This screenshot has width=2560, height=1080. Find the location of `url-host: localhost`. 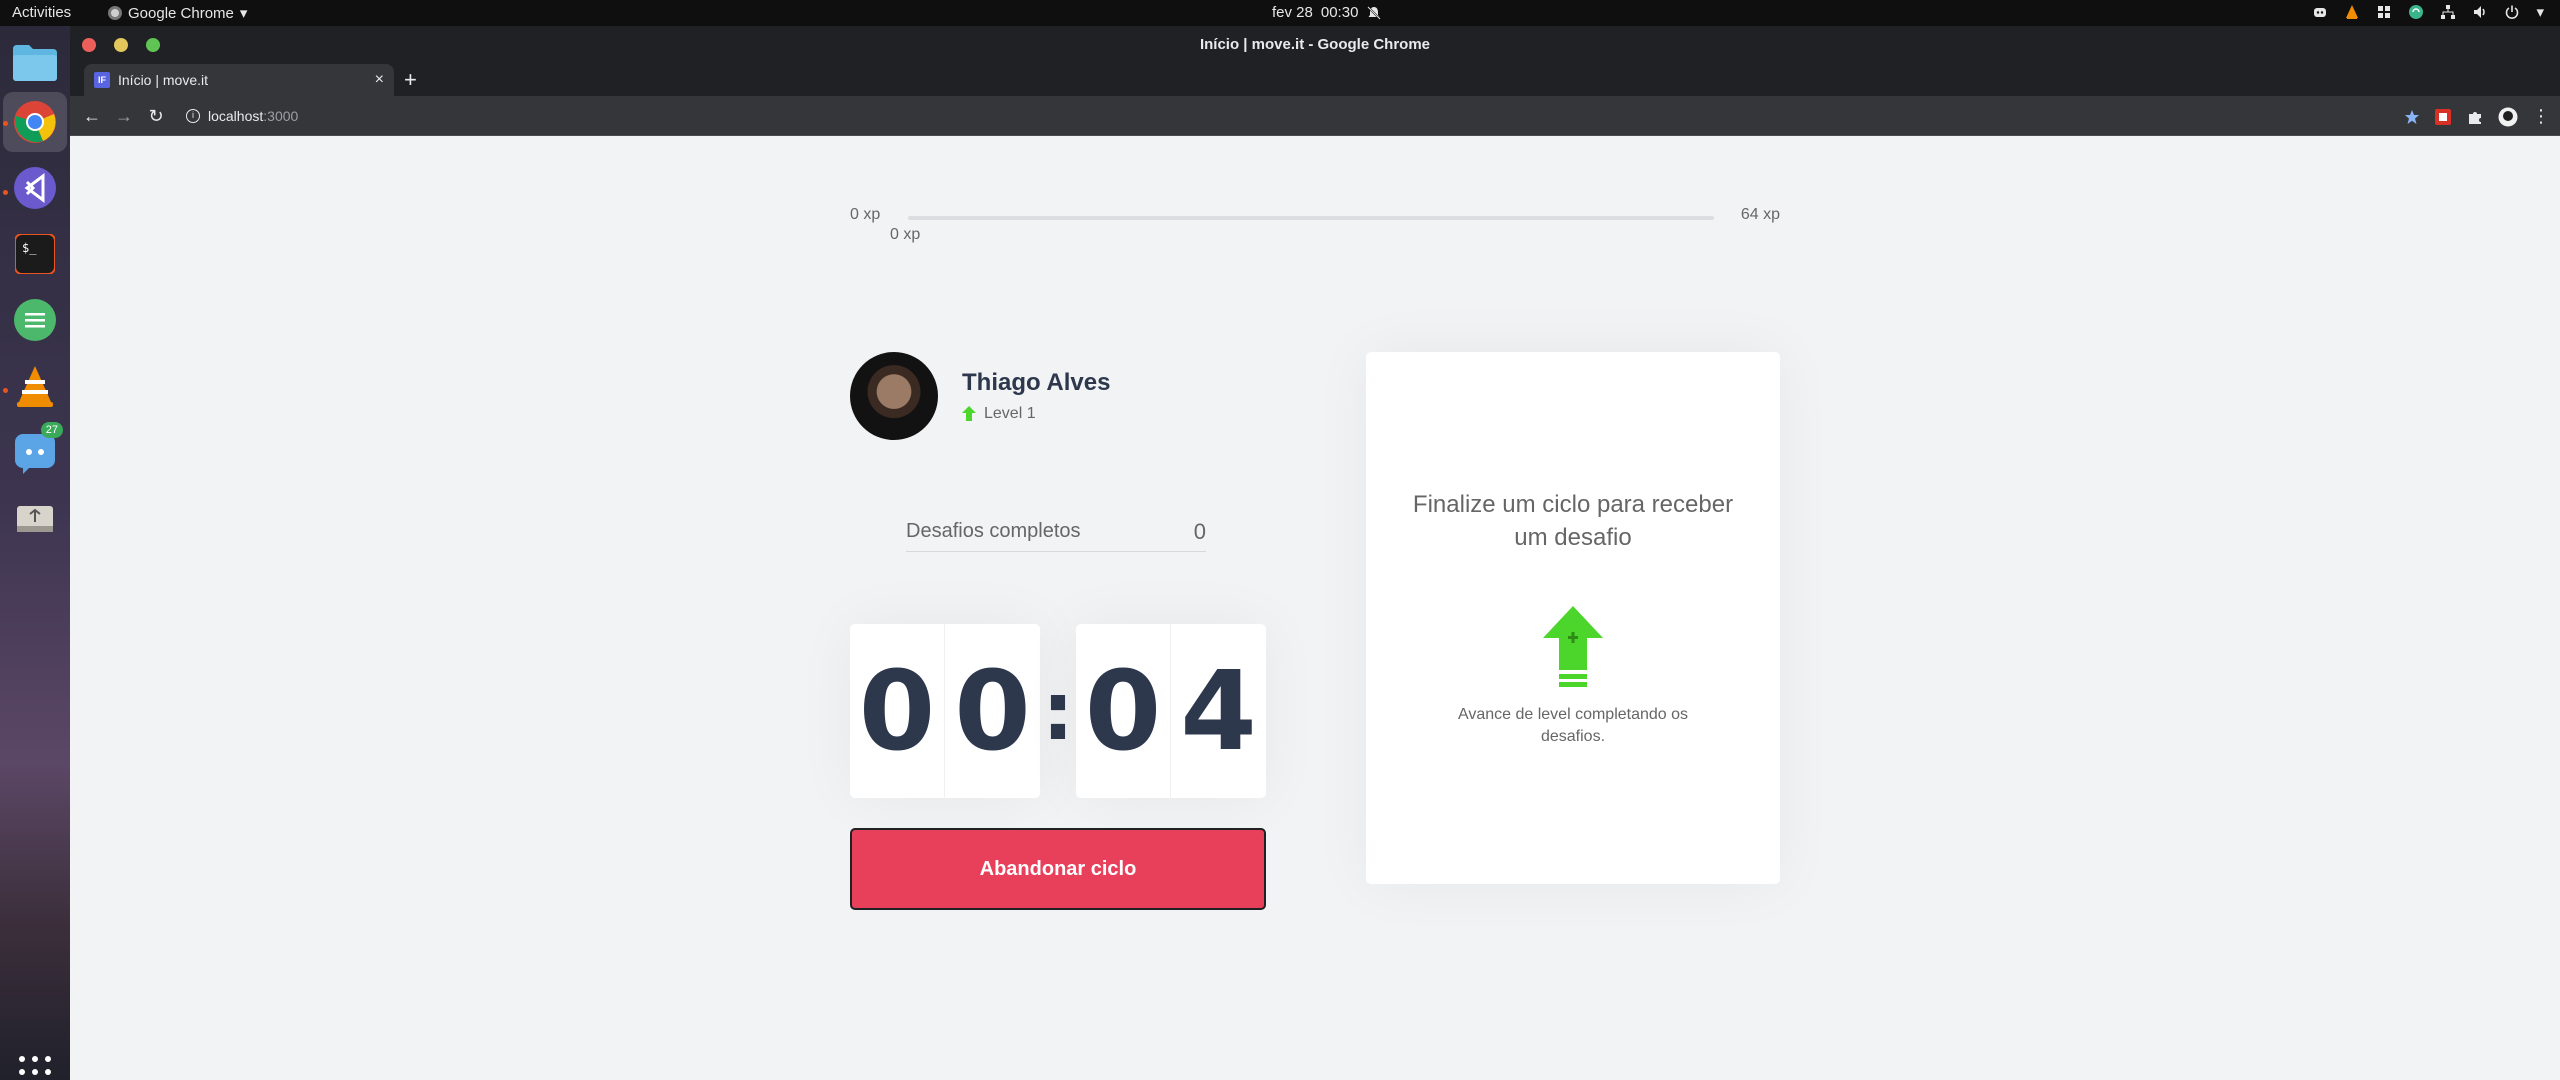

url-host: localhost is located at coordinates (236, 116).